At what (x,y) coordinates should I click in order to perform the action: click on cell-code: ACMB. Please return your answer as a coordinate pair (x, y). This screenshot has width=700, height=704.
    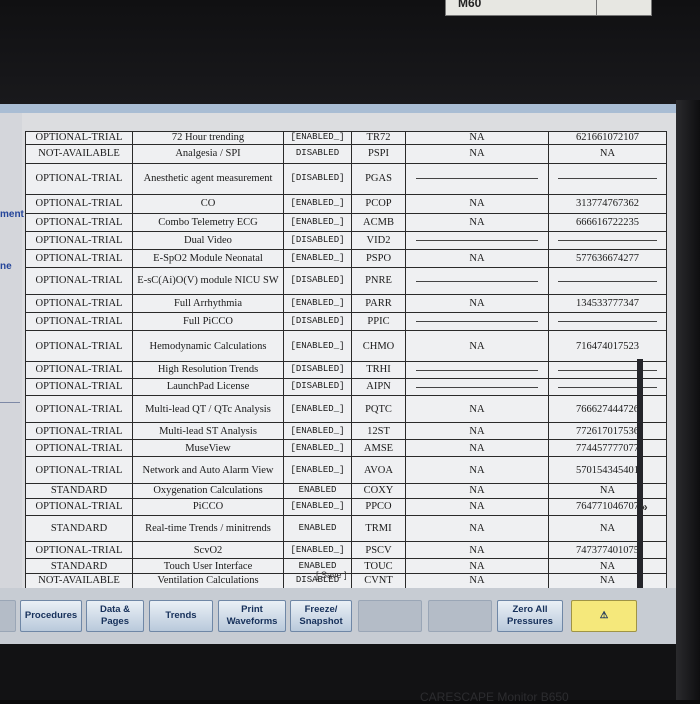
    Looking at the image, I should click on (378, 222).